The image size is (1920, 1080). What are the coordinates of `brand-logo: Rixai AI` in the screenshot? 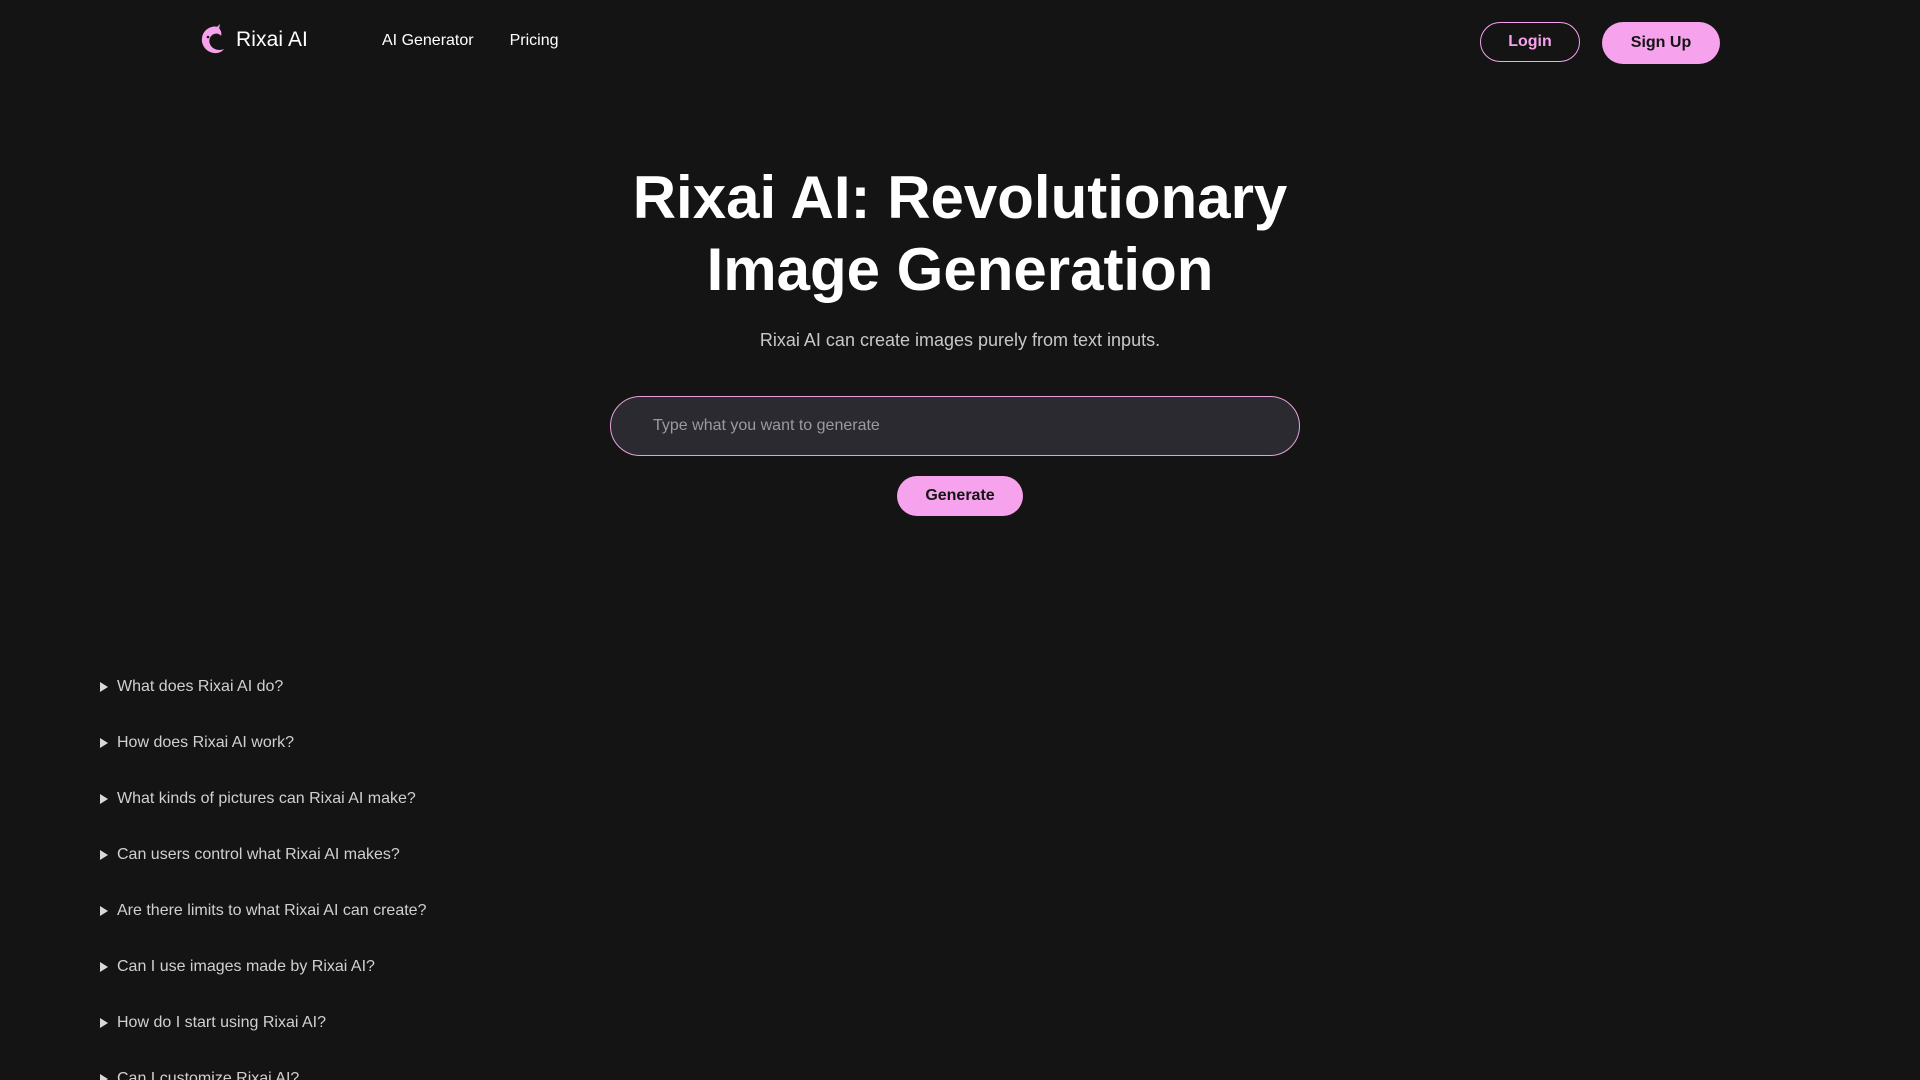 It's located at (253, 40).